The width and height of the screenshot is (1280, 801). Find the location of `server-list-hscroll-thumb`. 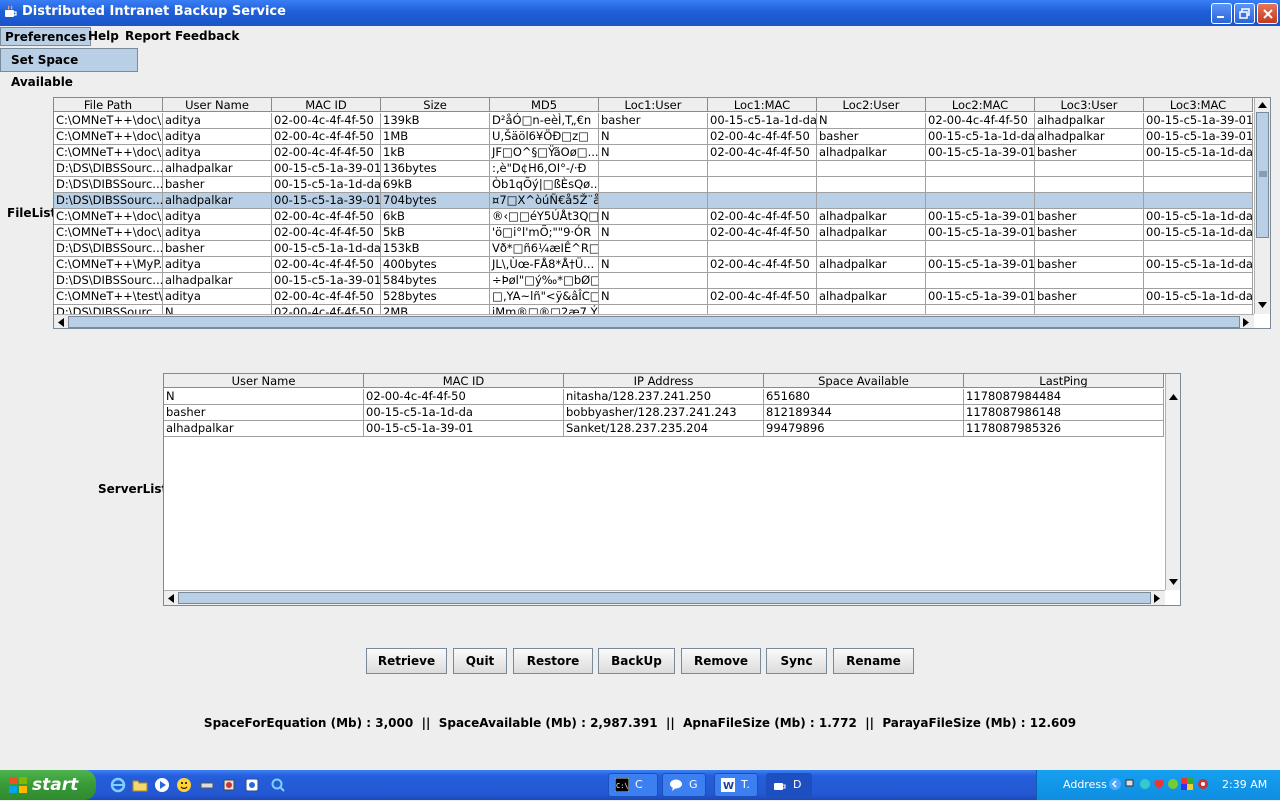

server-list-hscroll-thumb is located at coordinates (664, 598).